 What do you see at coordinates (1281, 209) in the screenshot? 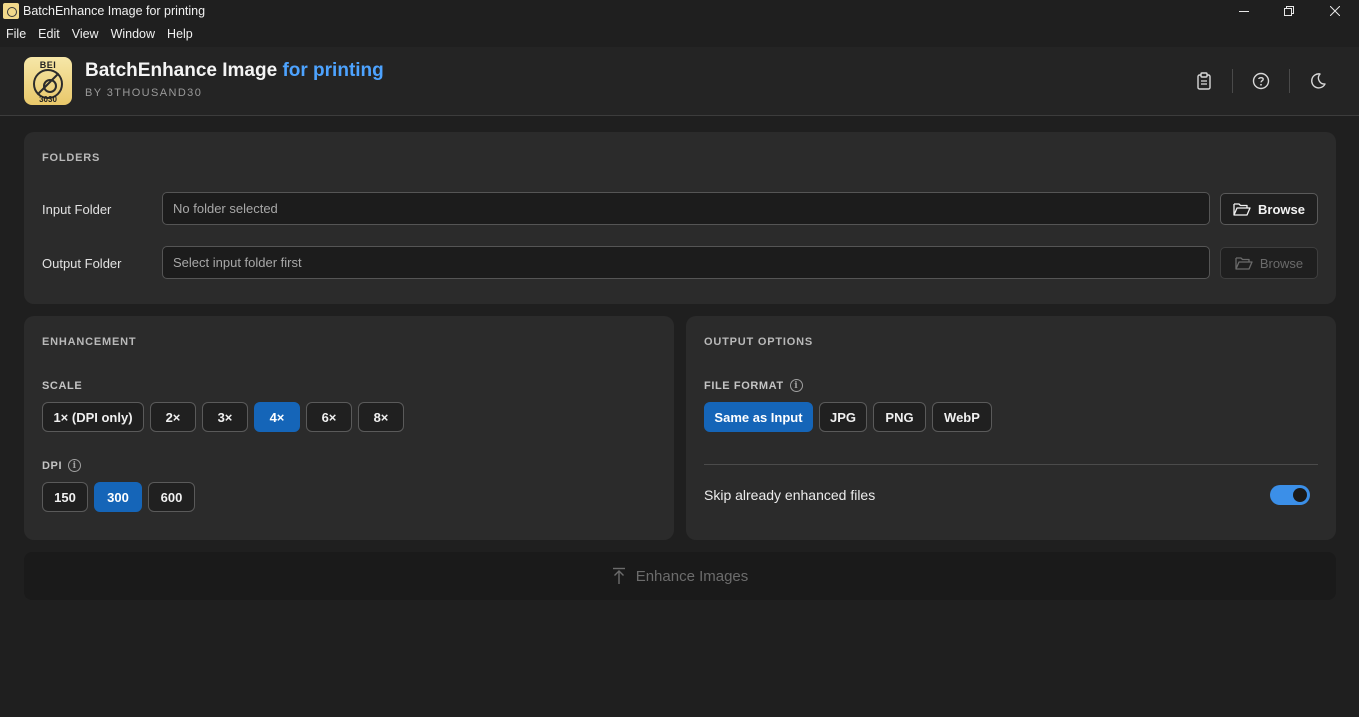
I see `input-browse-label: Browse` at bounding box center [1281, 209].